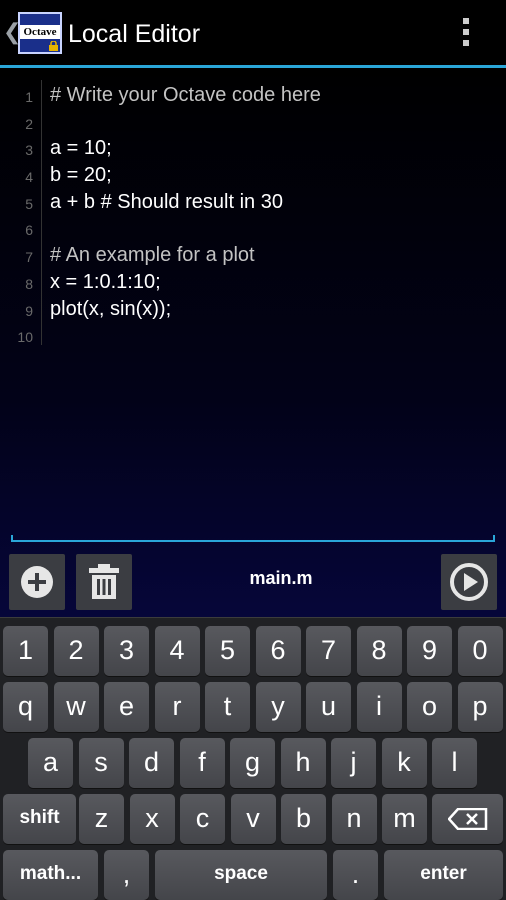  I want to click on code-line: 5 a + b # Should result in 30, so click(253, 203).